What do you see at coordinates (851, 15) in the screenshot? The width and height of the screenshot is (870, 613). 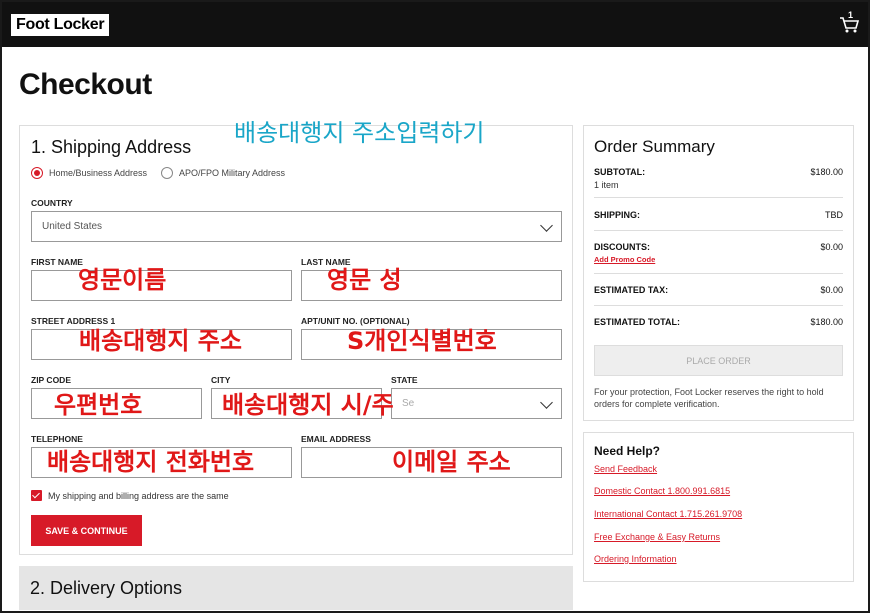 I see `cart-count-badge: 1` at bounding box center [851, 15].